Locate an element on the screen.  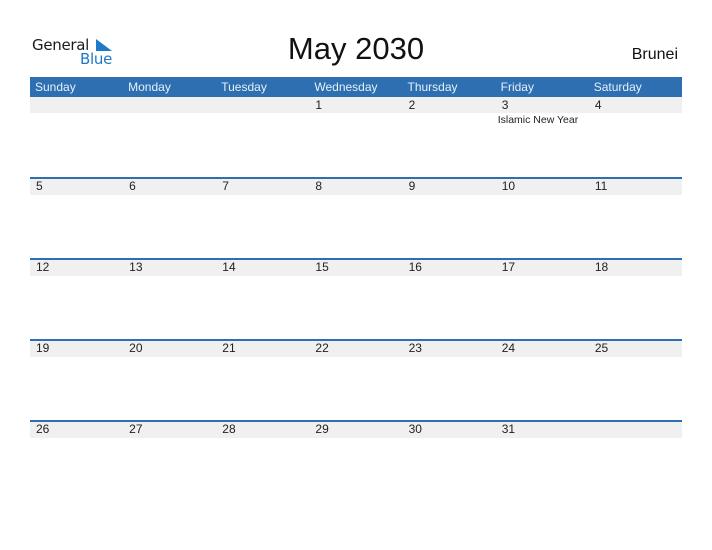
day-cell: 14 is located at coordinates (262, 299).